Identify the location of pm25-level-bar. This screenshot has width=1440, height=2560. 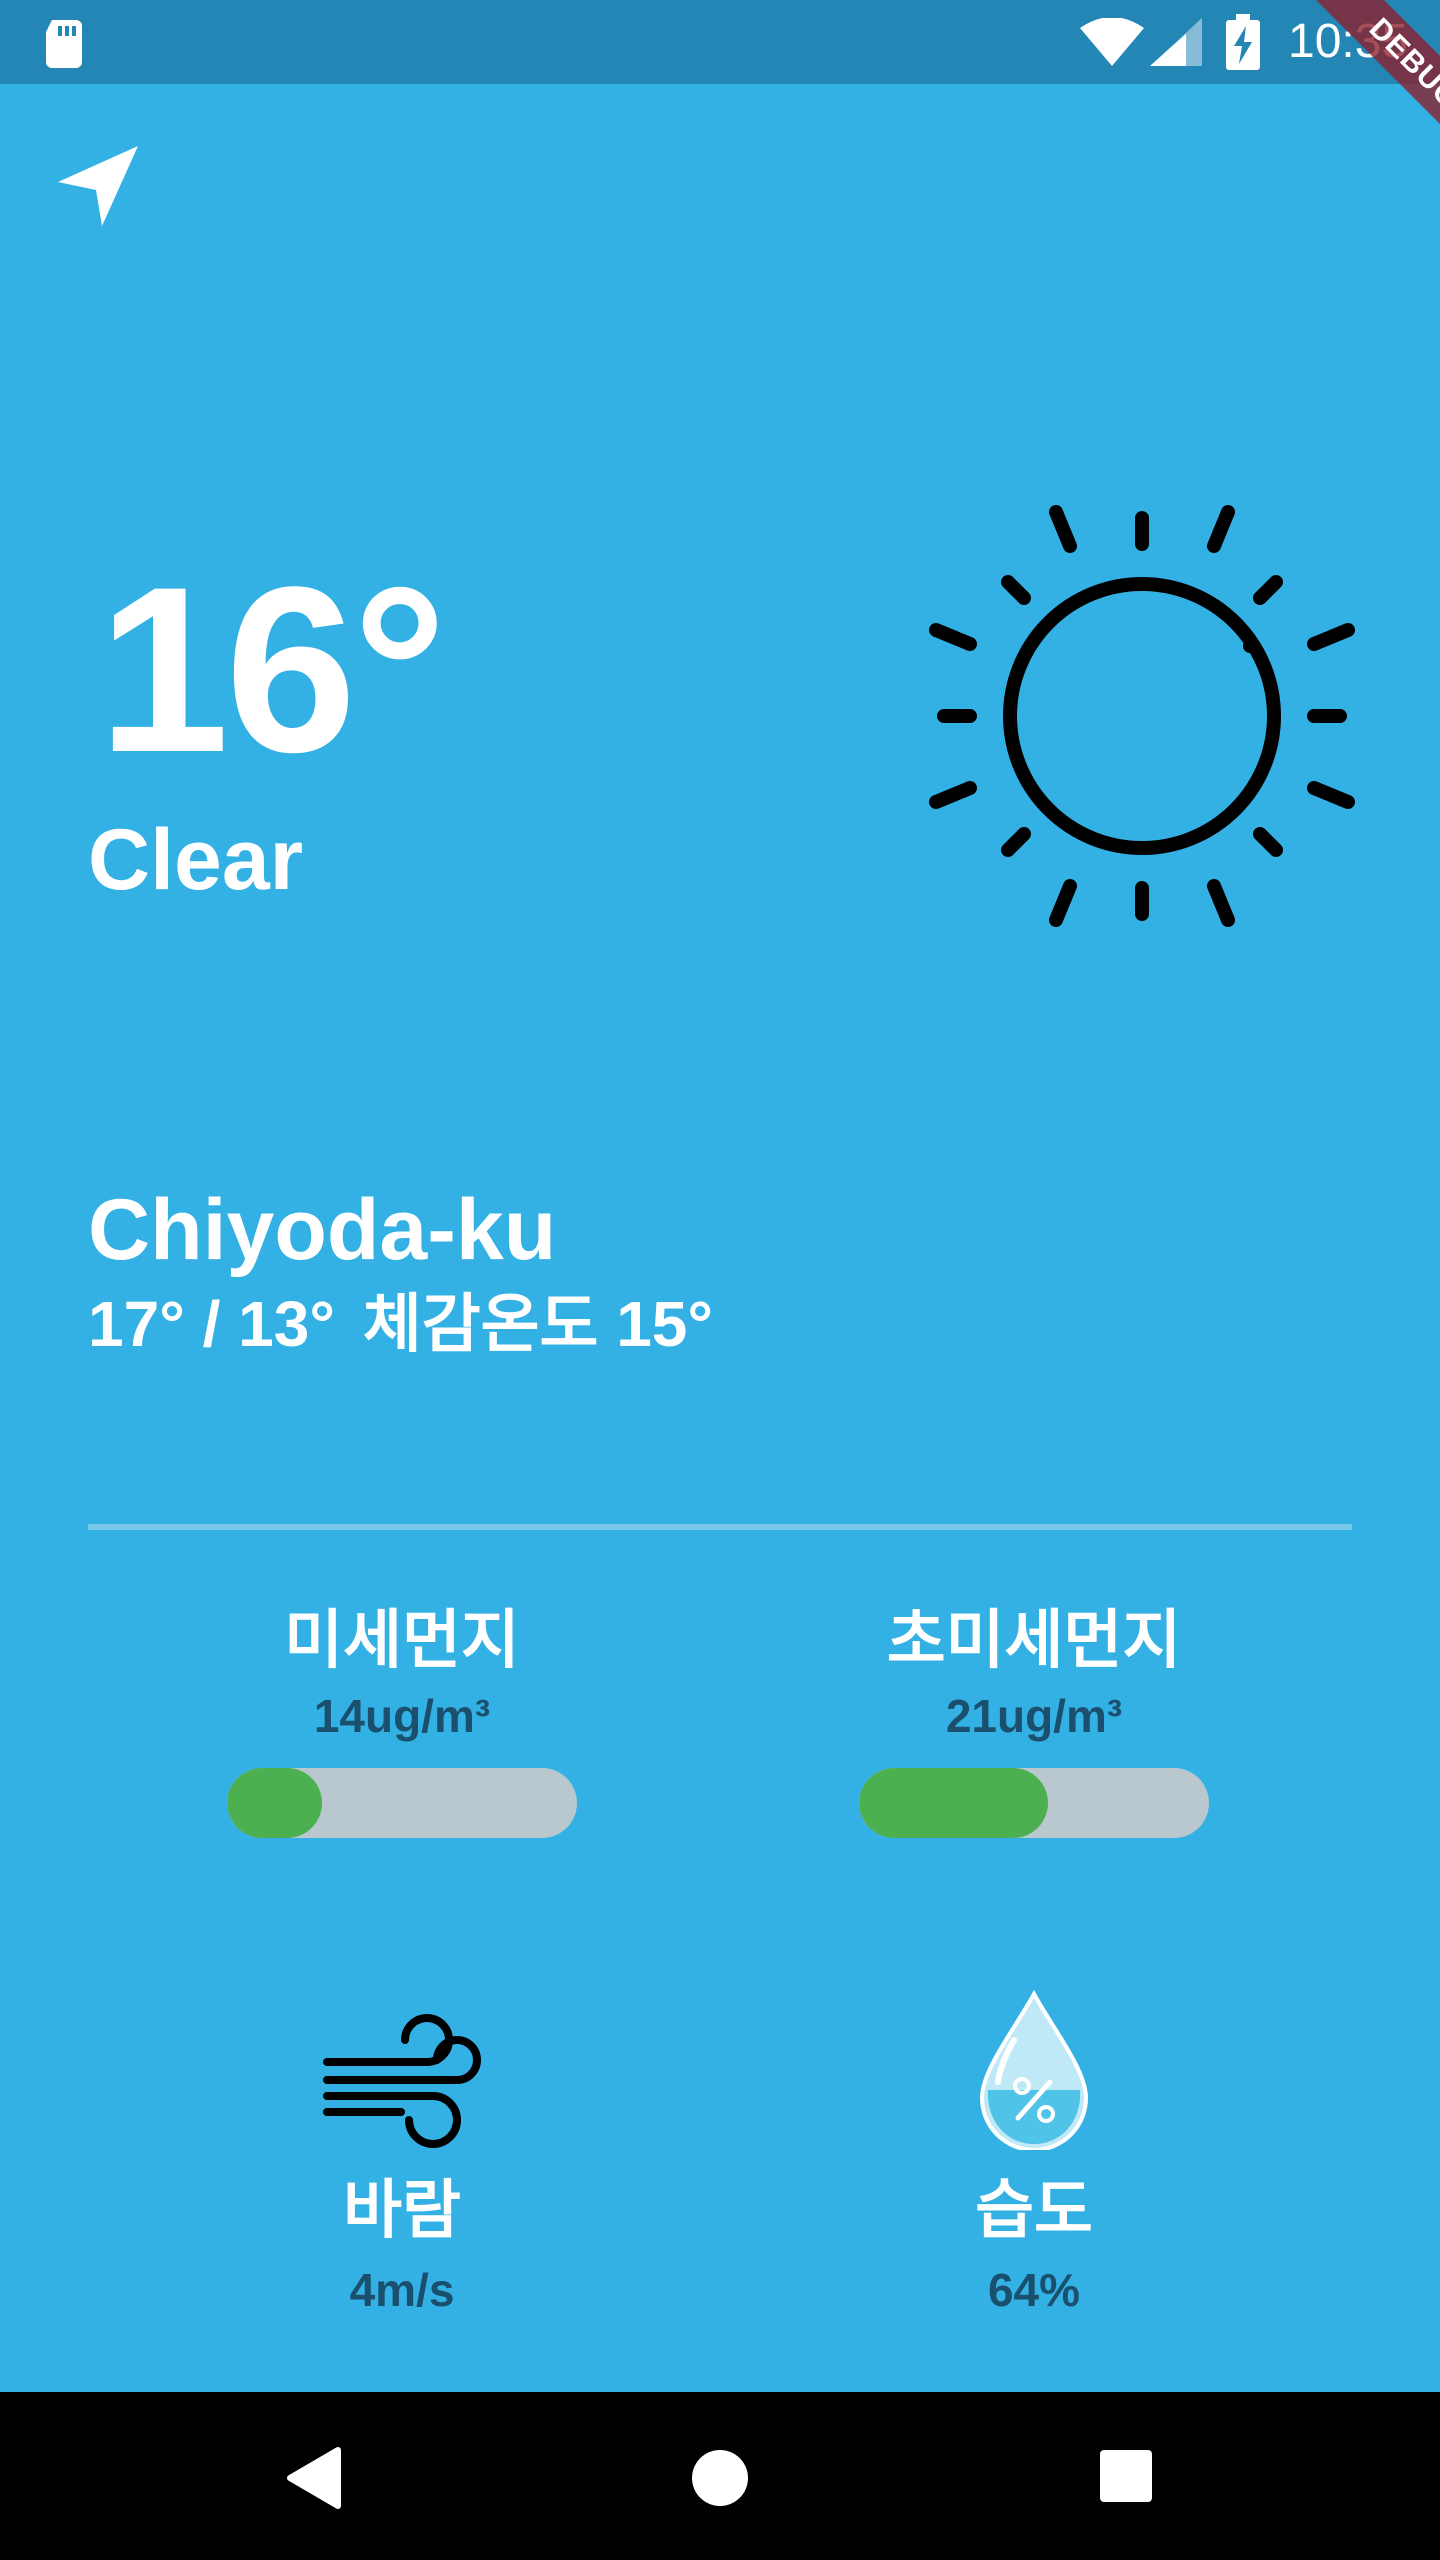
(1034, 1803).